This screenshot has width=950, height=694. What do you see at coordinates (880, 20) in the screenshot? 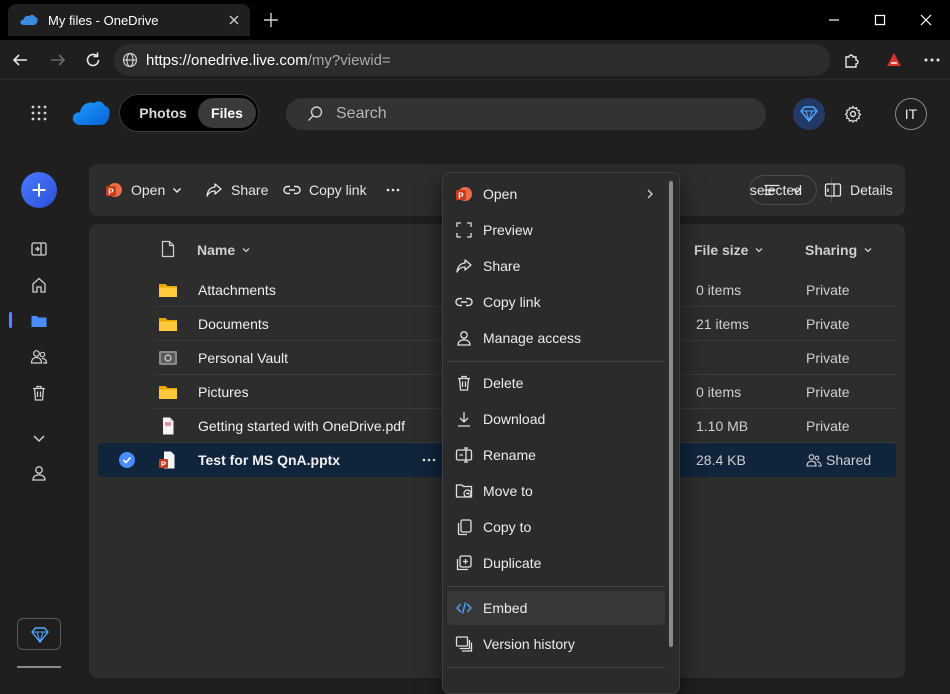
I see `maximize-icon` at bounding box center [880, 20].